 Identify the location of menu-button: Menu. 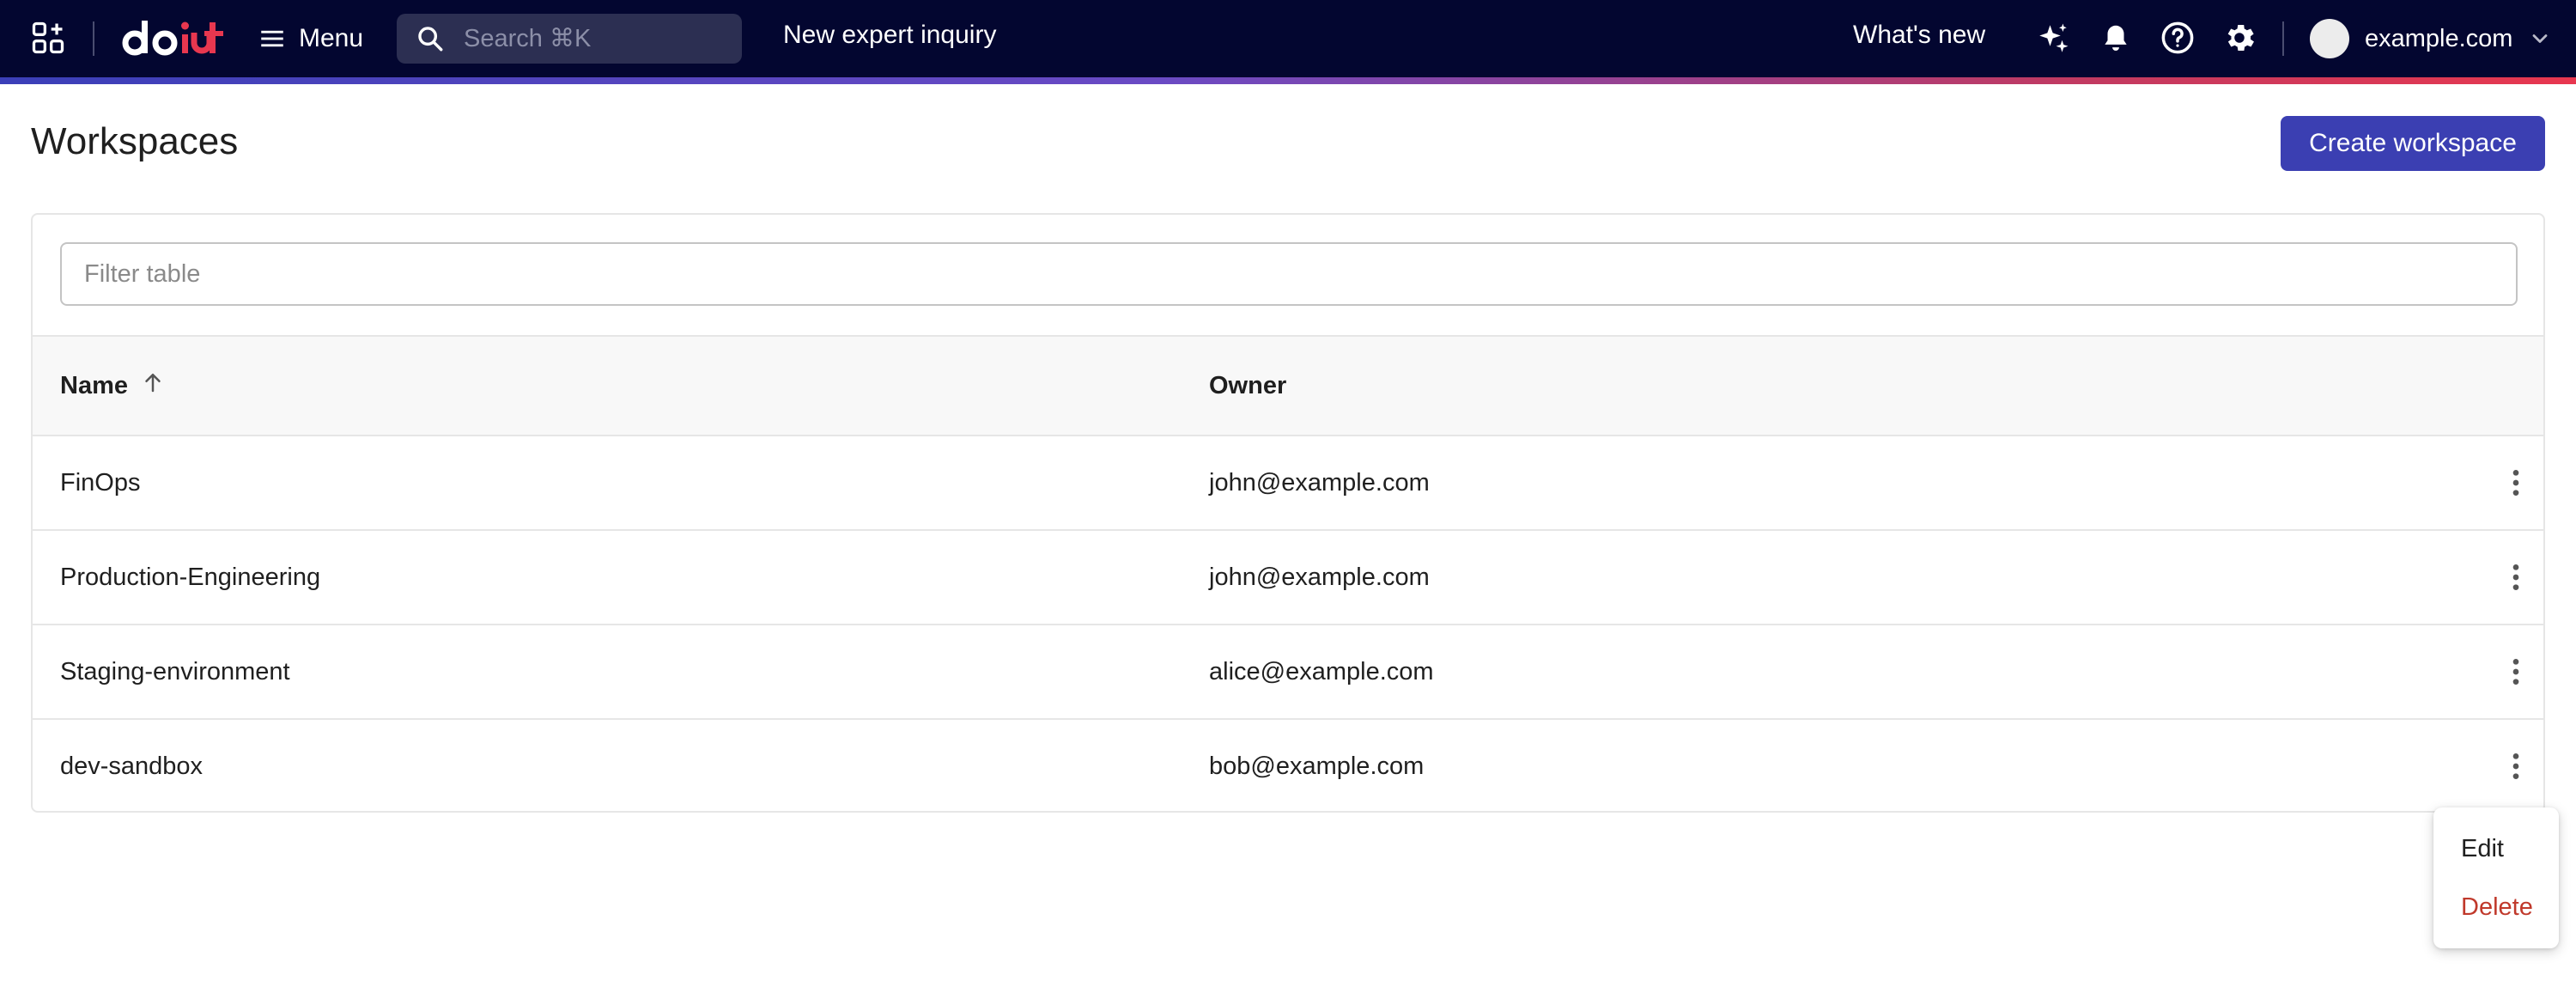
(311, 38).